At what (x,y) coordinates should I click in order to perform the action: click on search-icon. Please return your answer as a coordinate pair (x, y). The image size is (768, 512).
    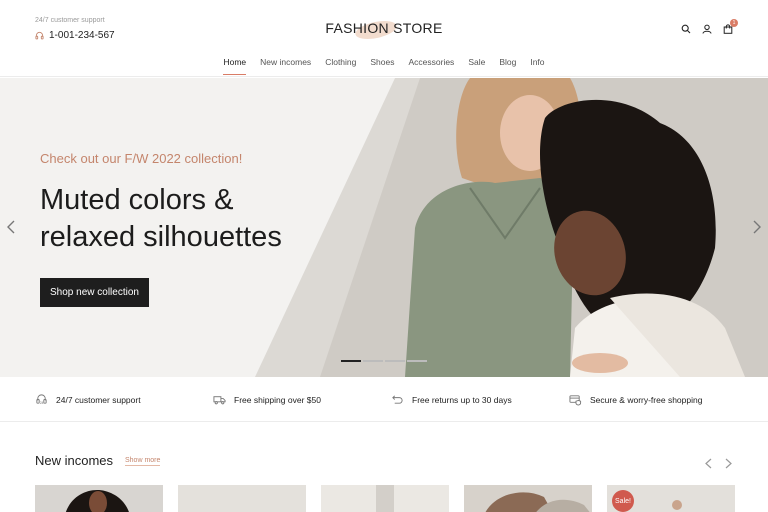
    Looking at the image, I should click on (686, 29).